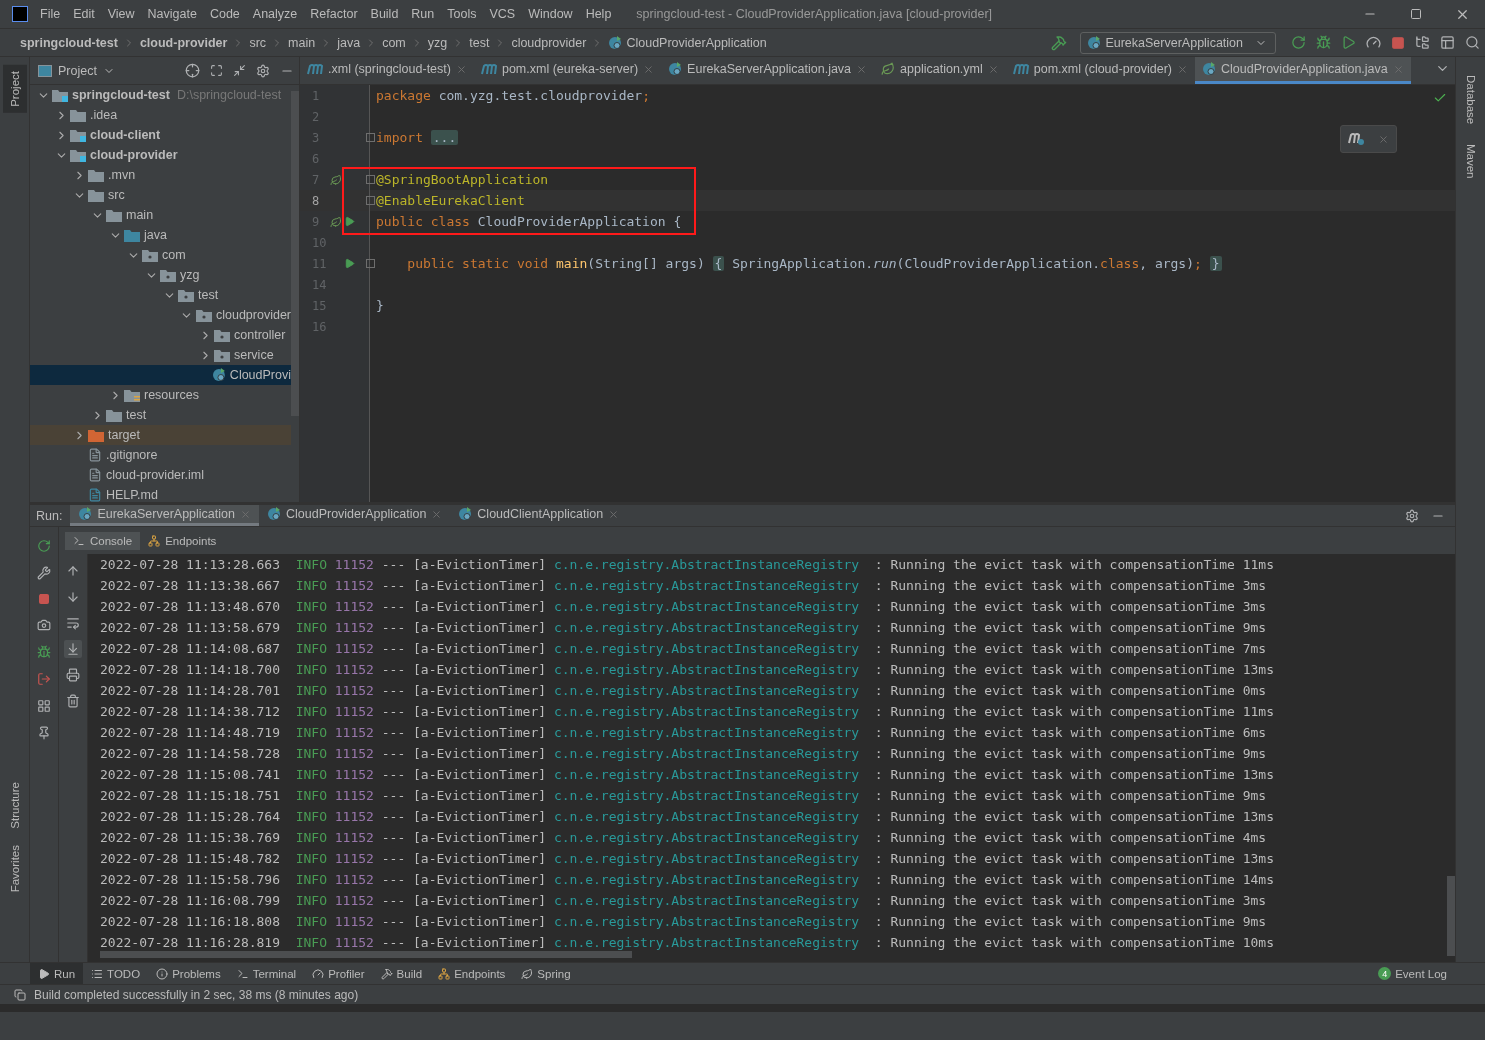 This screenshot has height=1040, width=1485. What do you see at coordinates (14, 89) in the screenshot?
I see `tool-window-tab: Project` at bounding box center [14, 89].